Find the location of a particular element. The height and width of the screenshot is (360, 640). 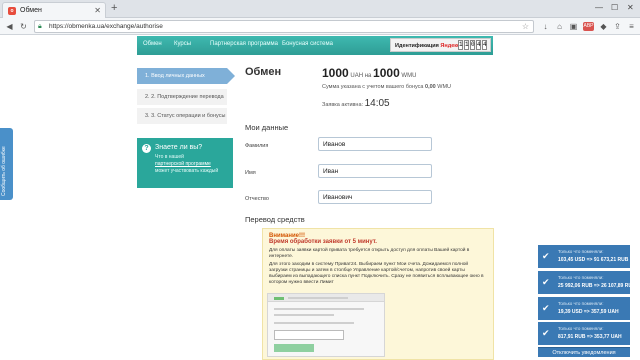

step-personal-data: 1. Ввод личных данных is located at coordinates (186, 76).